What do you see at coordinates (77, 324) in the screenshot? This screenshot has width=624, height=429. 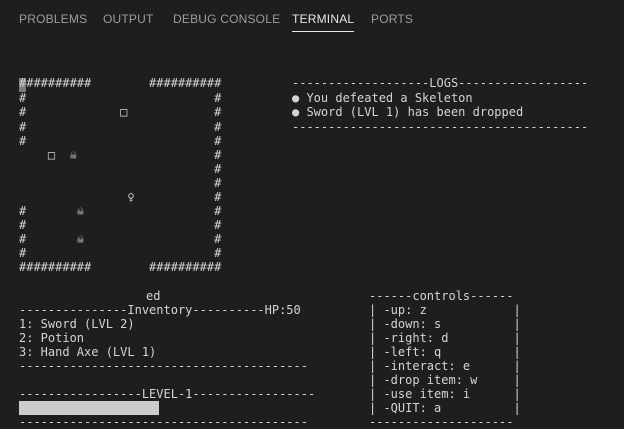 I see `inventory-item: 1: Sword (LVL 2)` at bounding box center [77, 324].